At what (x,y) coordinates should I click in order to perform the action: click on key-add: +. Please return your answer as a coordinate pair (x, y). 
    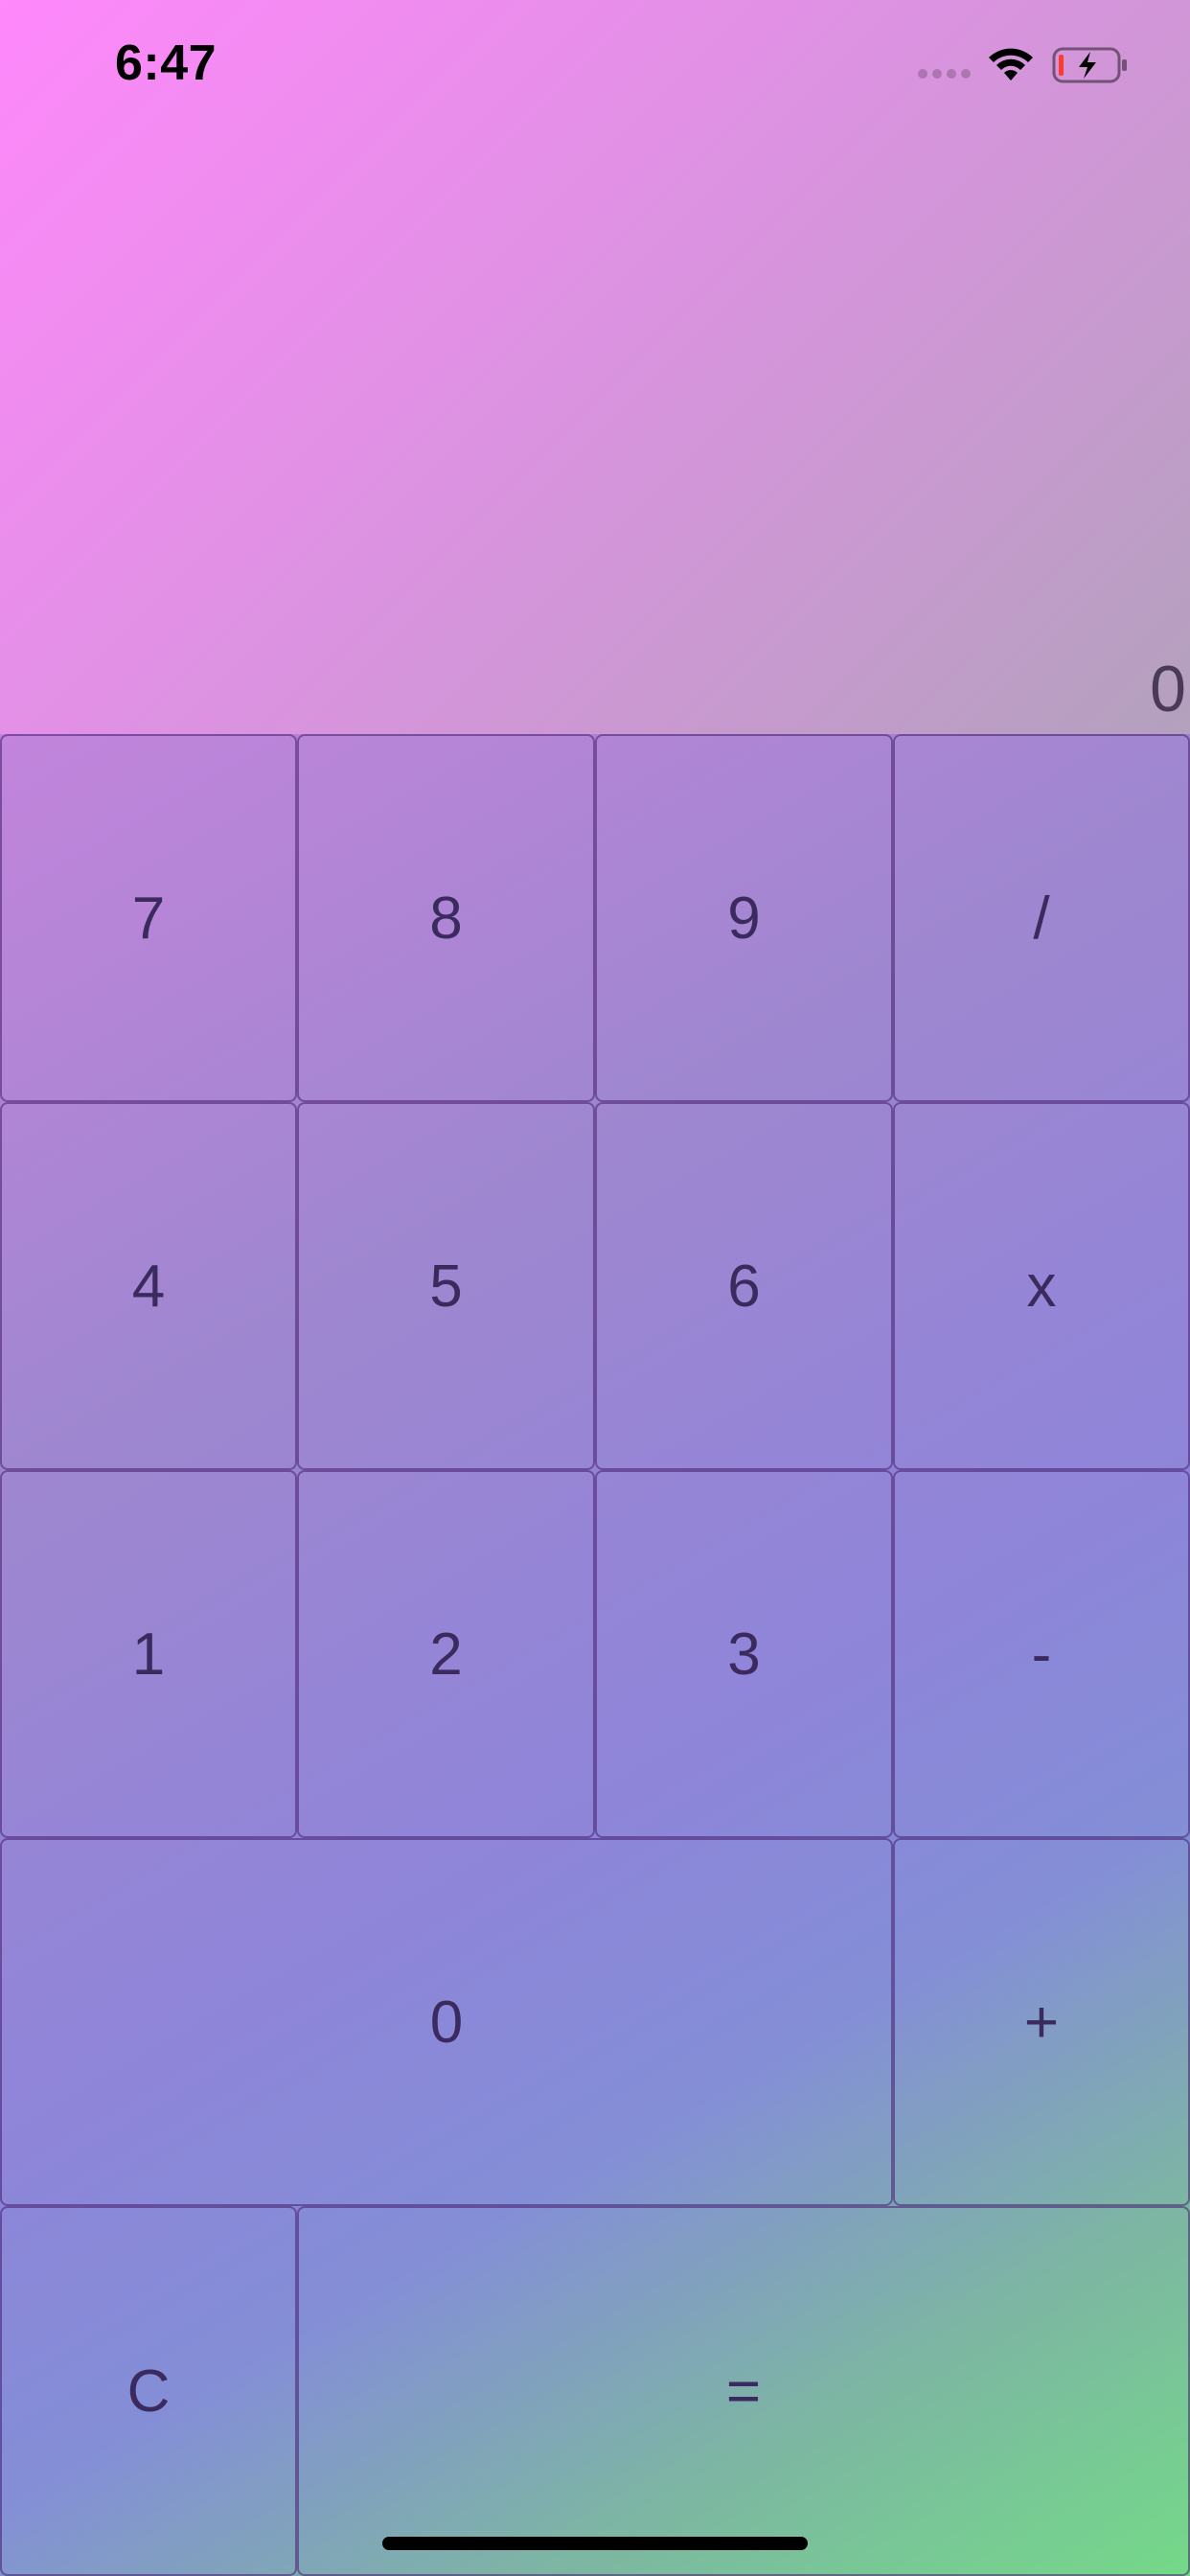
    Looking at the image, I should click on (1041, 2022).